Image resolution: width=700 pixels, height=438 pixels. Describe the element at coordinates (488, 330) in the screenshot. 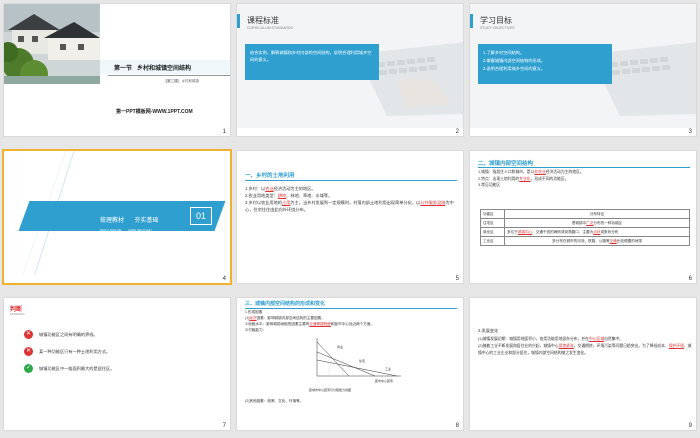

I see `slide-heading: 2.发展变化` at that location.